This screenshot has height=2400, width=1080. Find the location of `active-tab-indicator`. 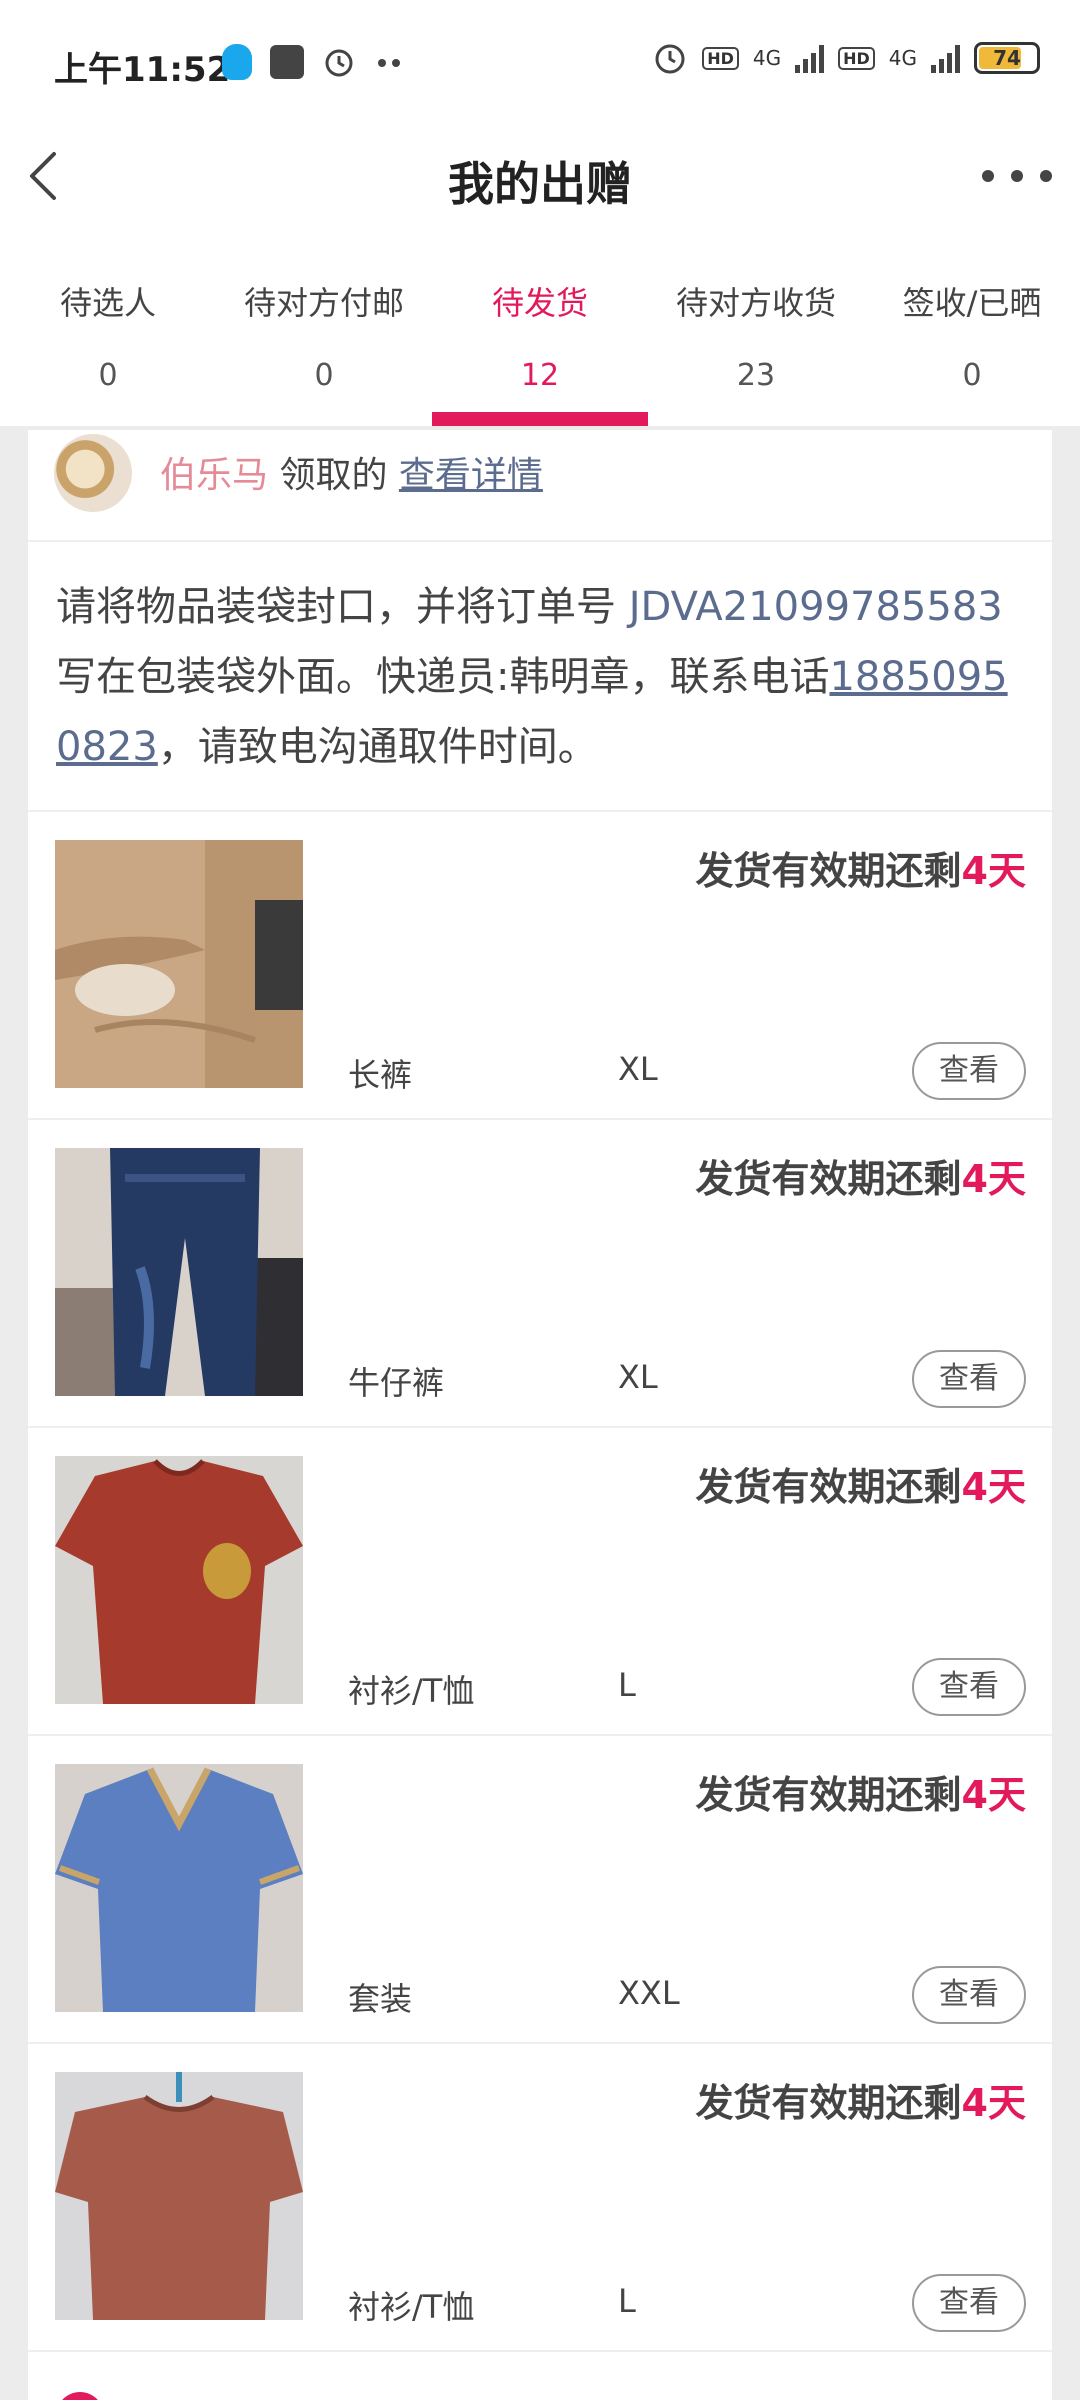

active-tab-indicator is located at coordinates (540, 419).